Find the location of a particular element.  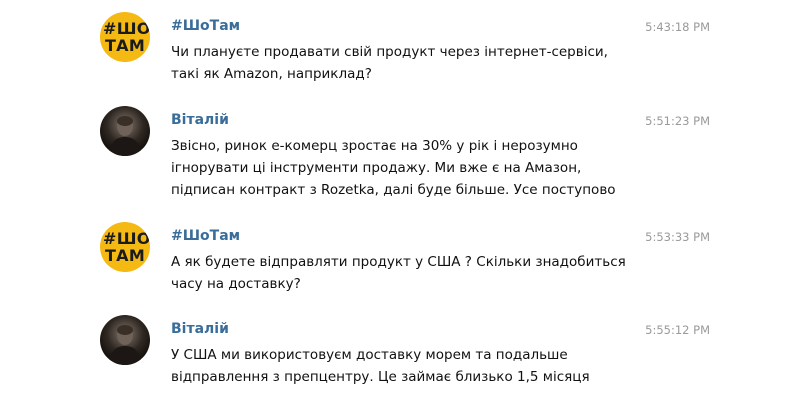

message-time: 5:51:23 PM is located at coordinates (677, 121).